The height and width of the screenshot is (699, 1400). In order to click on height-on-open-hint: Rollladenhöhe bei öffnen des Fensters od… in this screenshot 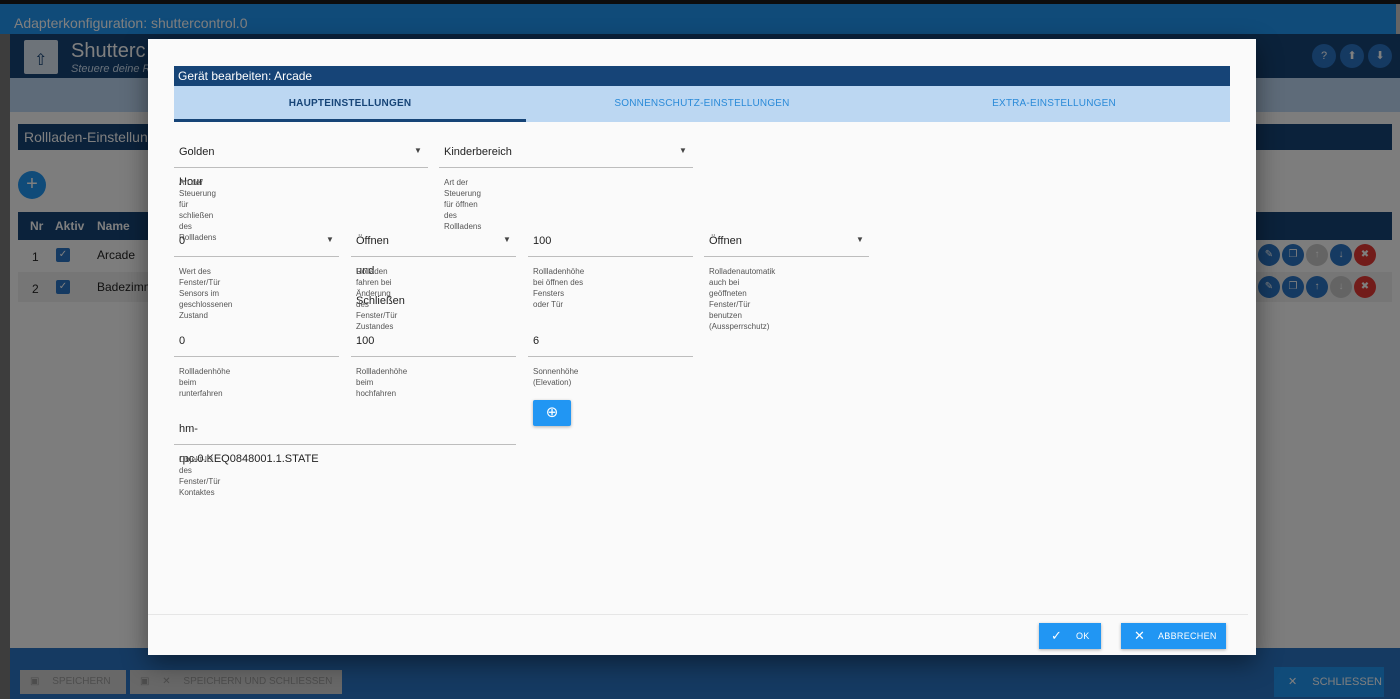, I will do `click(558, 288)`.